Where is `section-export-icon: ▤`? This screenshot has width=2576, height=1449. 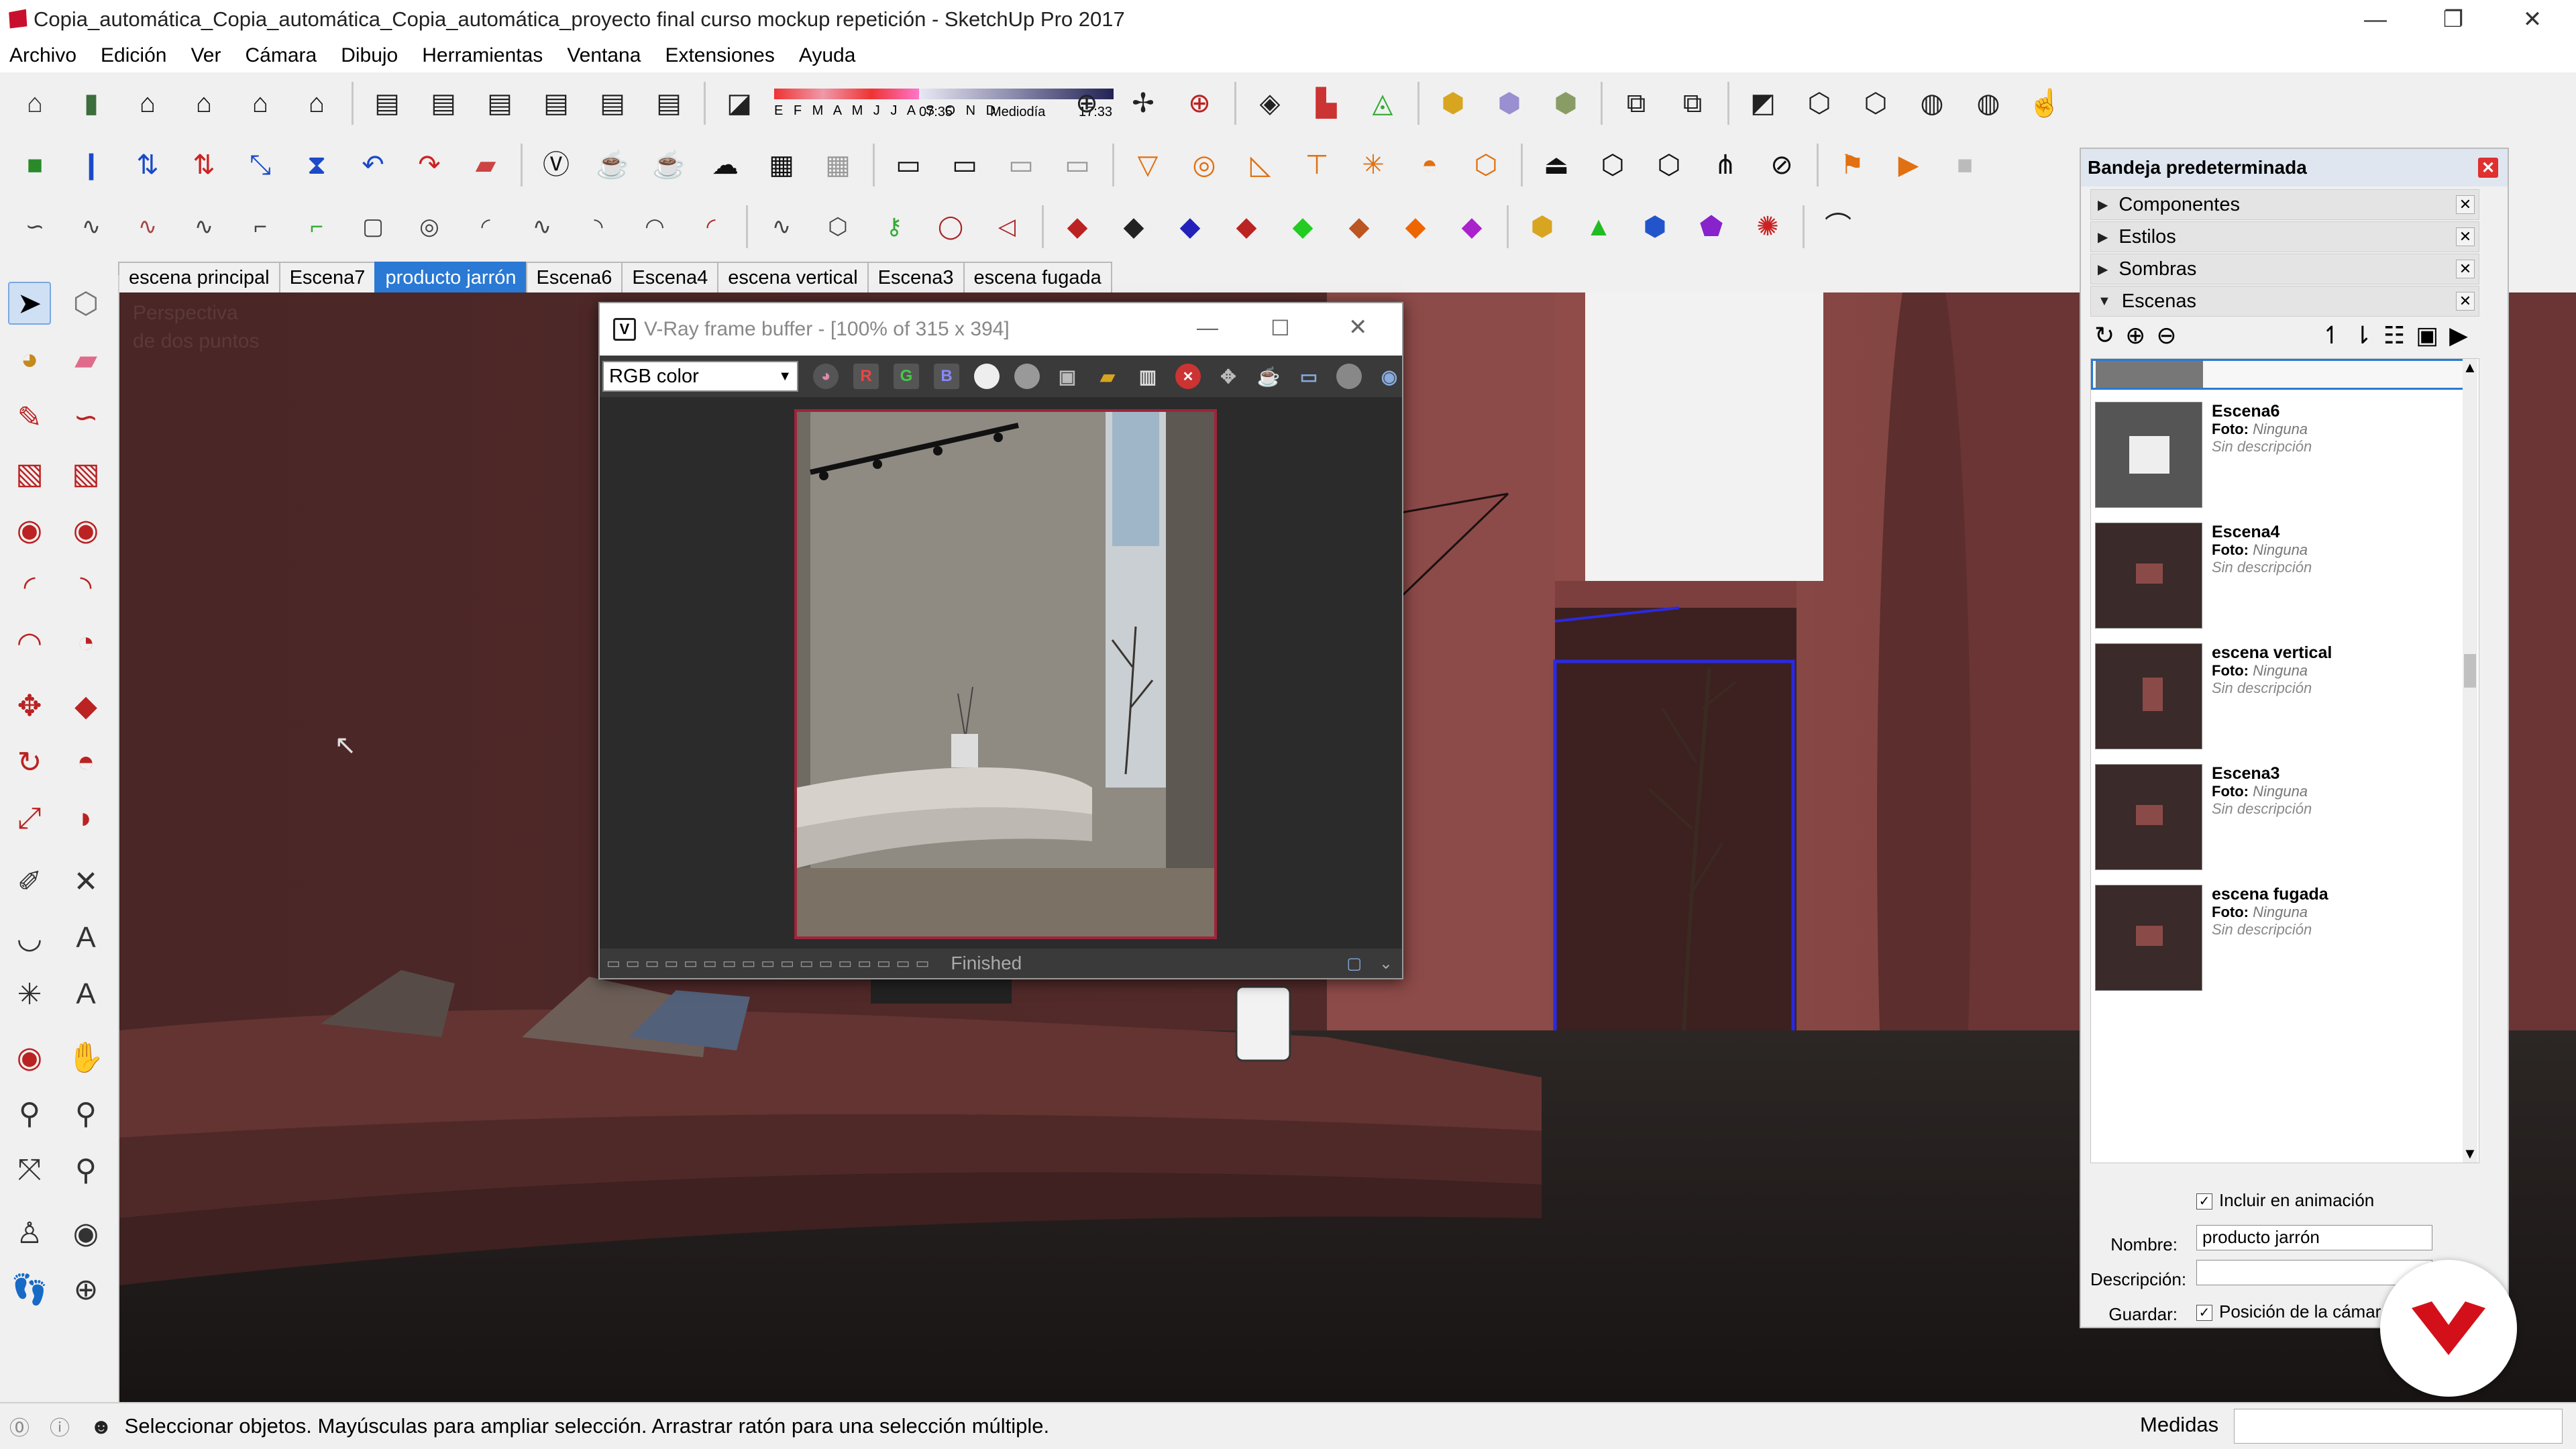
section-export-icon: ▤ is located at coordinates (668, 103).